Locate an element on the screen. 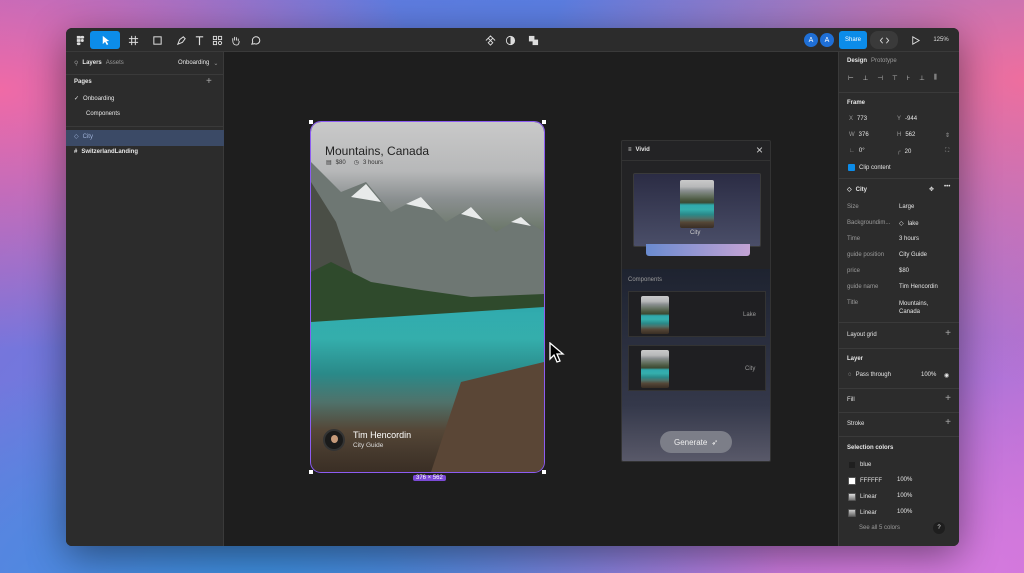 The width and height of the screenshot is (1024, 573). distribute-icon: ⫼ is located at coordinates (935, 78).